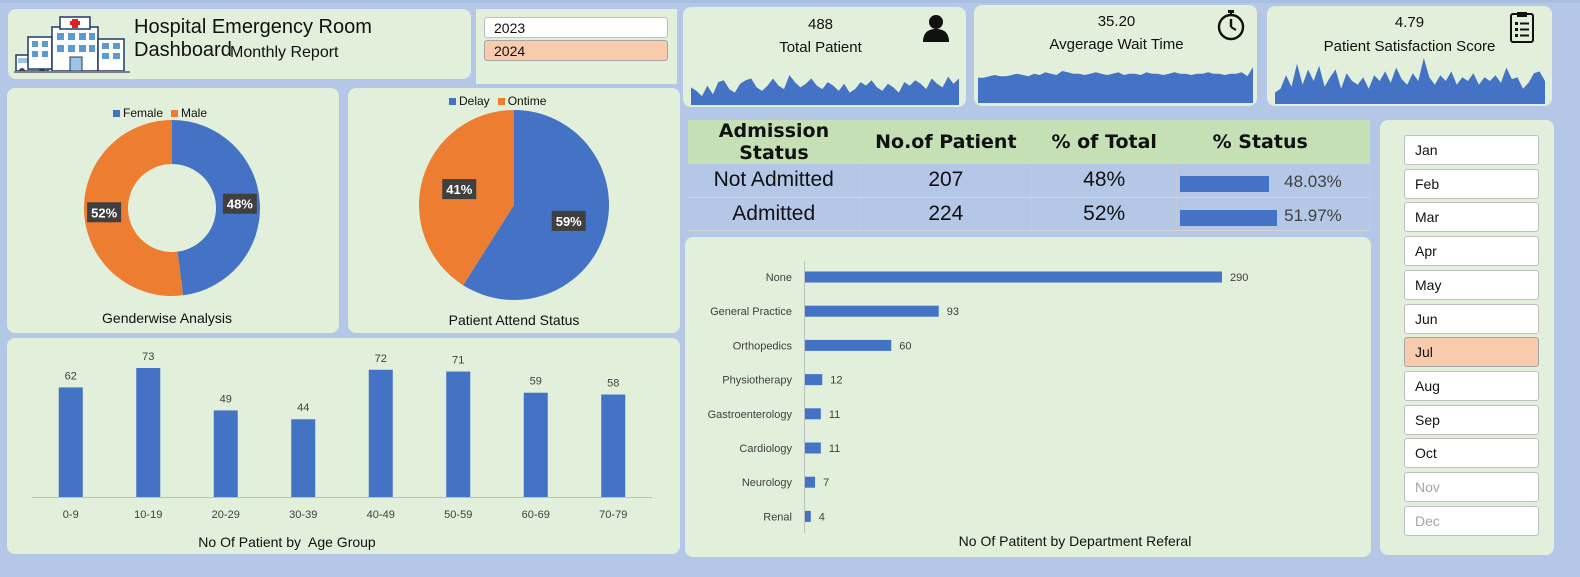 This screenshot has width=1580, height=577. Describe the element at coordinates (814, 380) in the screenshot. I see `bar-physiotherapy` at that location.